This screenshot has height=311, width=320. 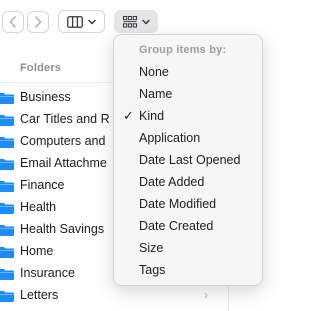 What do you see at coordinates (188, 117) in the screenshot?
I see `menu-item-kind: ✓ Kind` at bounding box center [188, 117].